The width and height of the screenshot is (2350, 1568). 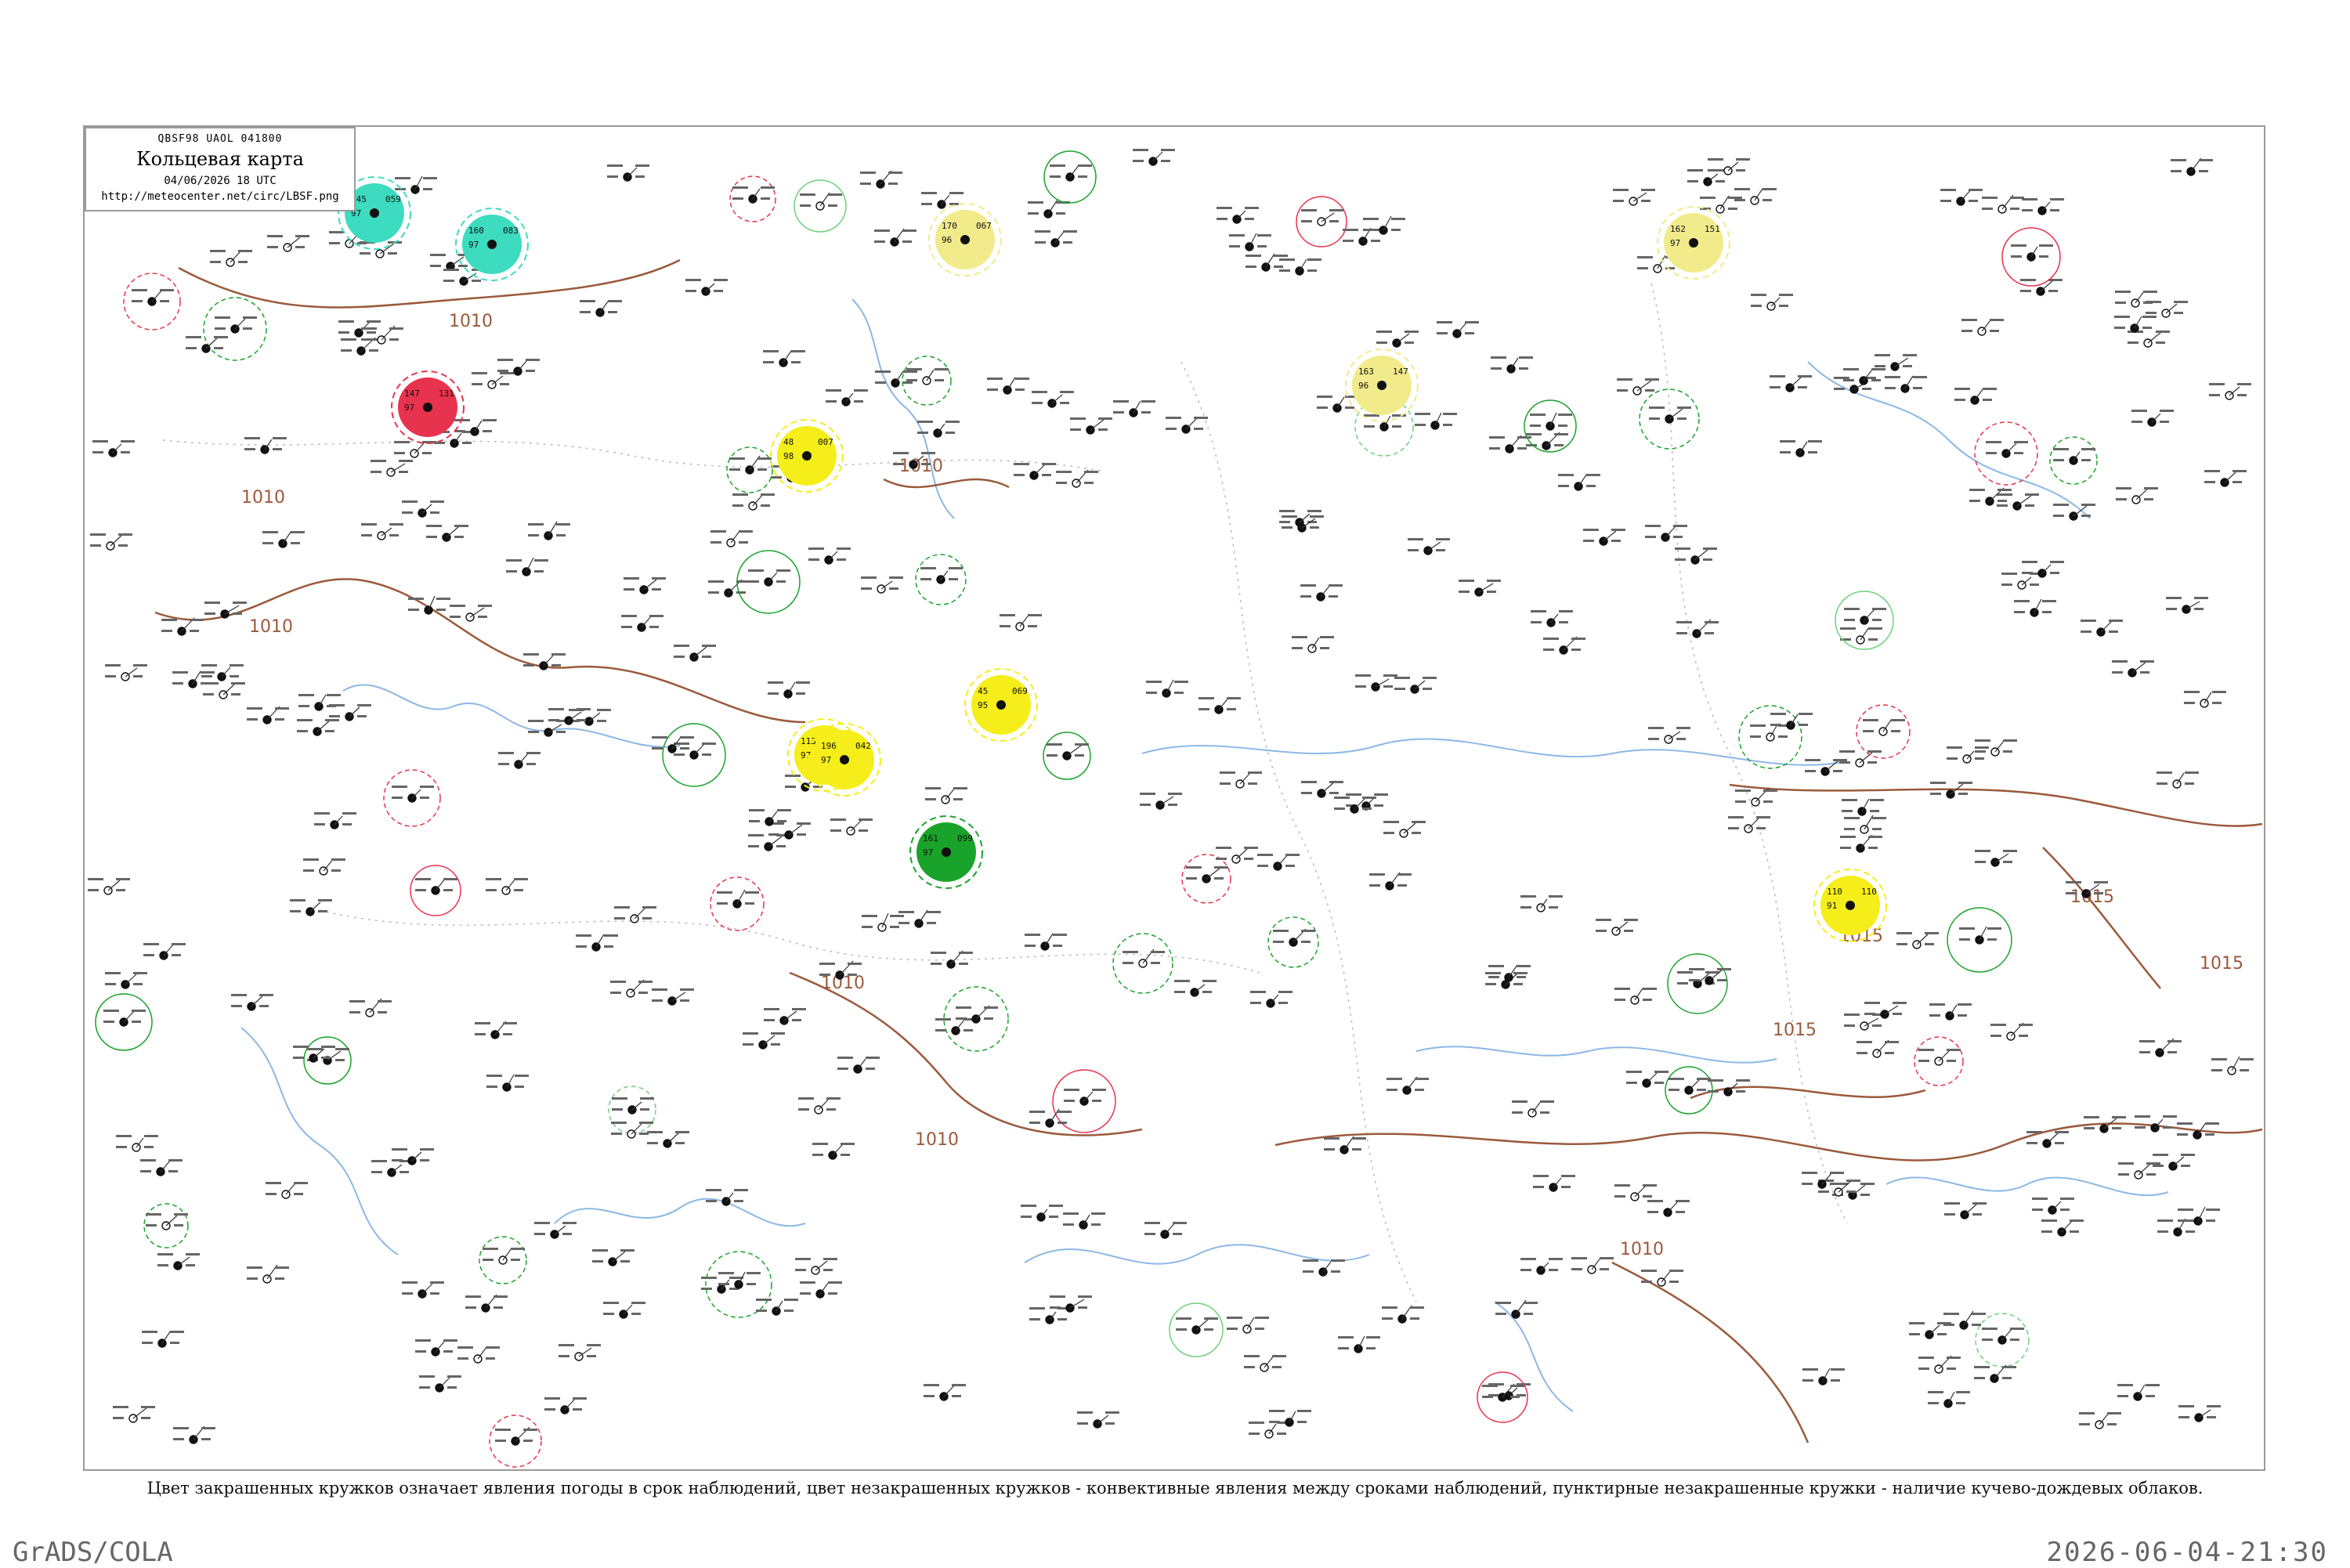 I want to click on station-plot: 162 97 151, so click(x=1693, y=243).